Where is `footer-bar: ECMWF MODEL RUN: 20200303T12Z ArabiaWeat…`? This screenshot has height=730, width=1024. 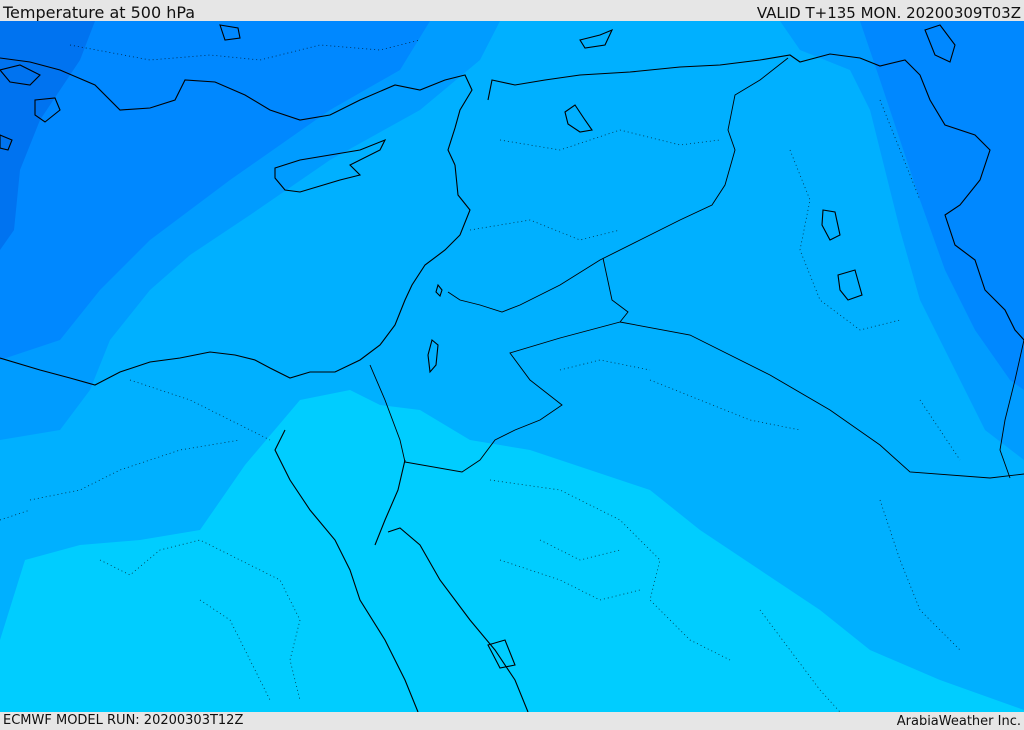
footer-bar: ECMWF MODEL RUN: 20200303T12Z ArabiaWeat… is located at coordinates (512, 720).